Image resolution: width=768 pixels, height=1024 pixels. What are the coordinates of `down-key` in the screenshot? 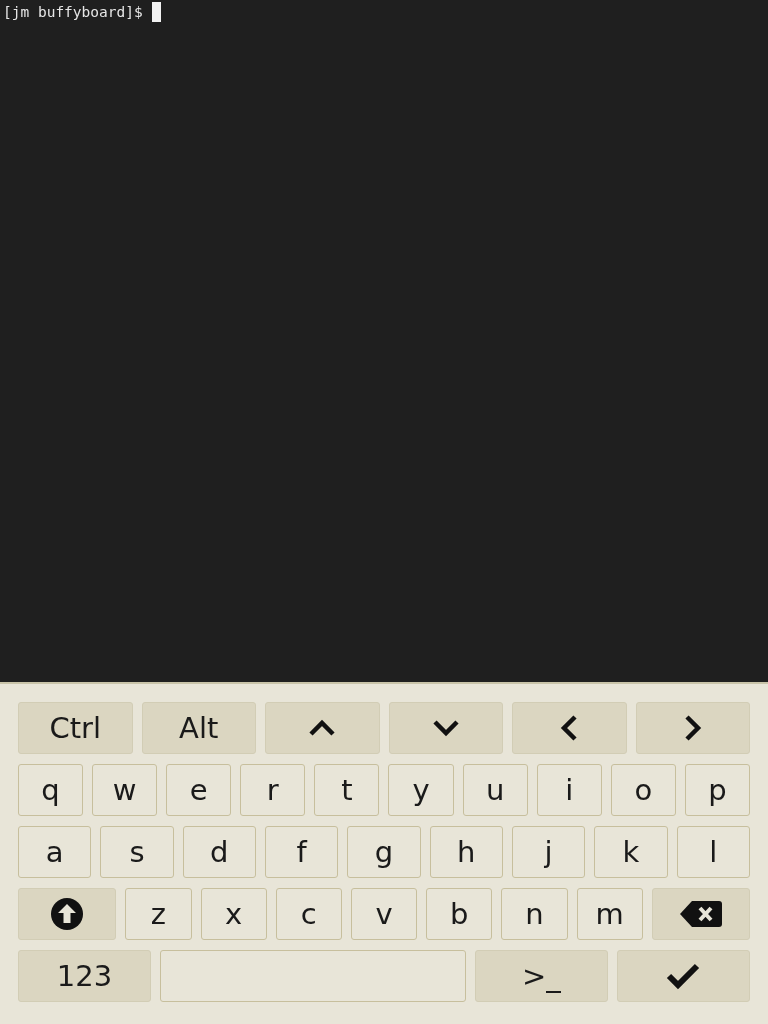 It's located at (445, 728).